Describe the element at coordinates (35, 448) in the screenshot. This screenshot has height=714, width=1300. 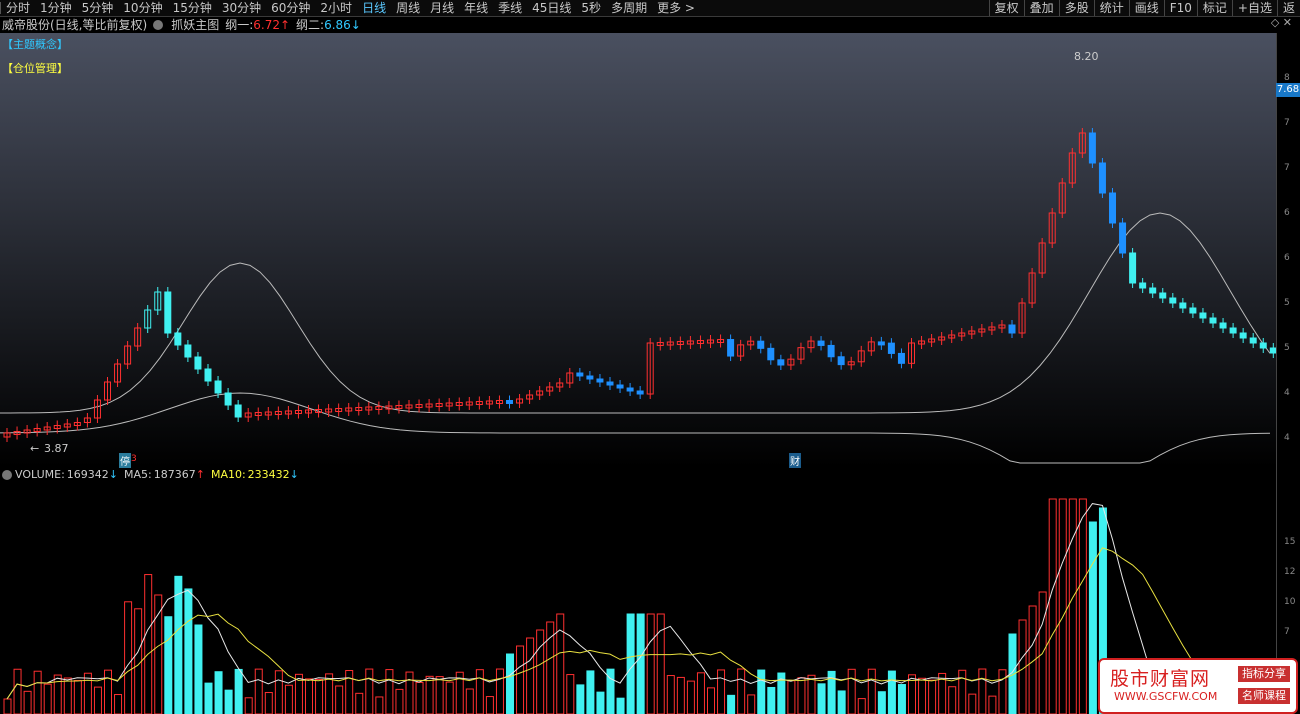
I see `low-arrow-icon: ←` at that location.